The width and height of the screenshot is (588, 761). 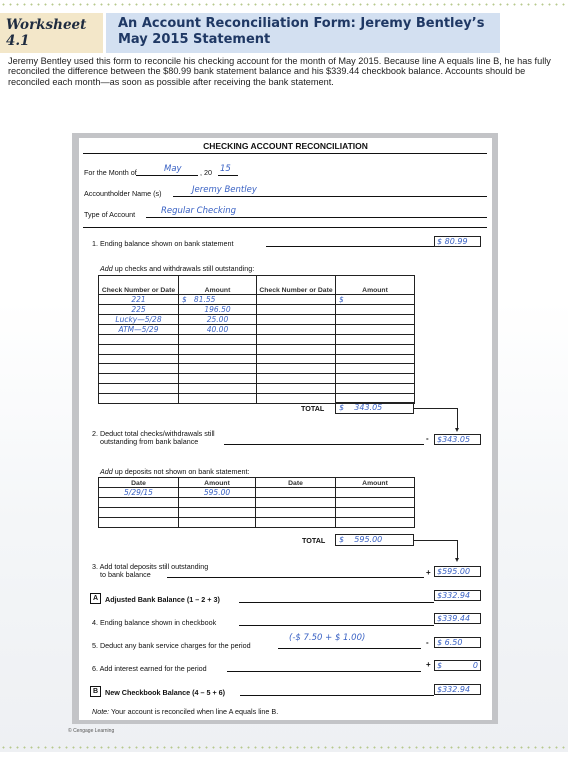 What do you see at coordinates (313, 408) in the screenshot?
I see `checks-total-label: TOTAL` at bounding box center [313, 408].